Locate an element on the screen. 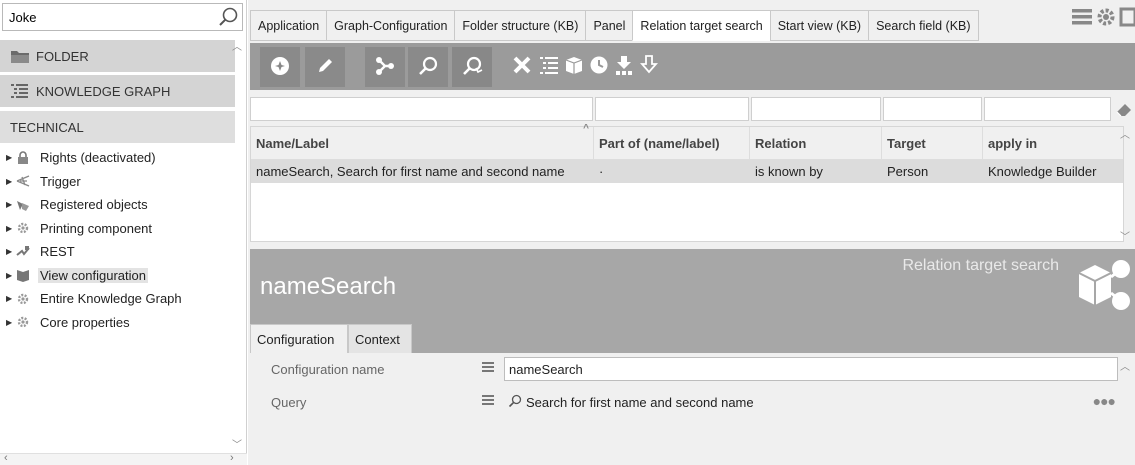 The height and width of the screenshot is (465, 1135). tab-label: Context is located at coordinates (377, 339).